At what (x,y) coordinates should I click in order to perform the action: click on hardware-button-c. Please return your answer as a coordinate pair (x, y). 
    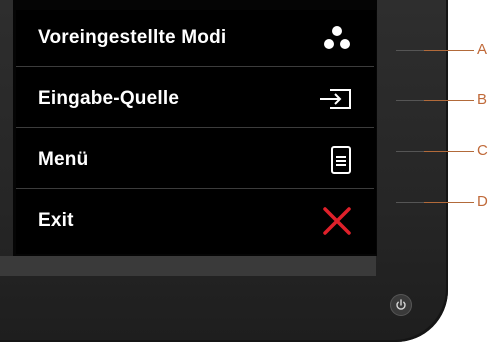
    Looking at the image, I should click on (410, 151).